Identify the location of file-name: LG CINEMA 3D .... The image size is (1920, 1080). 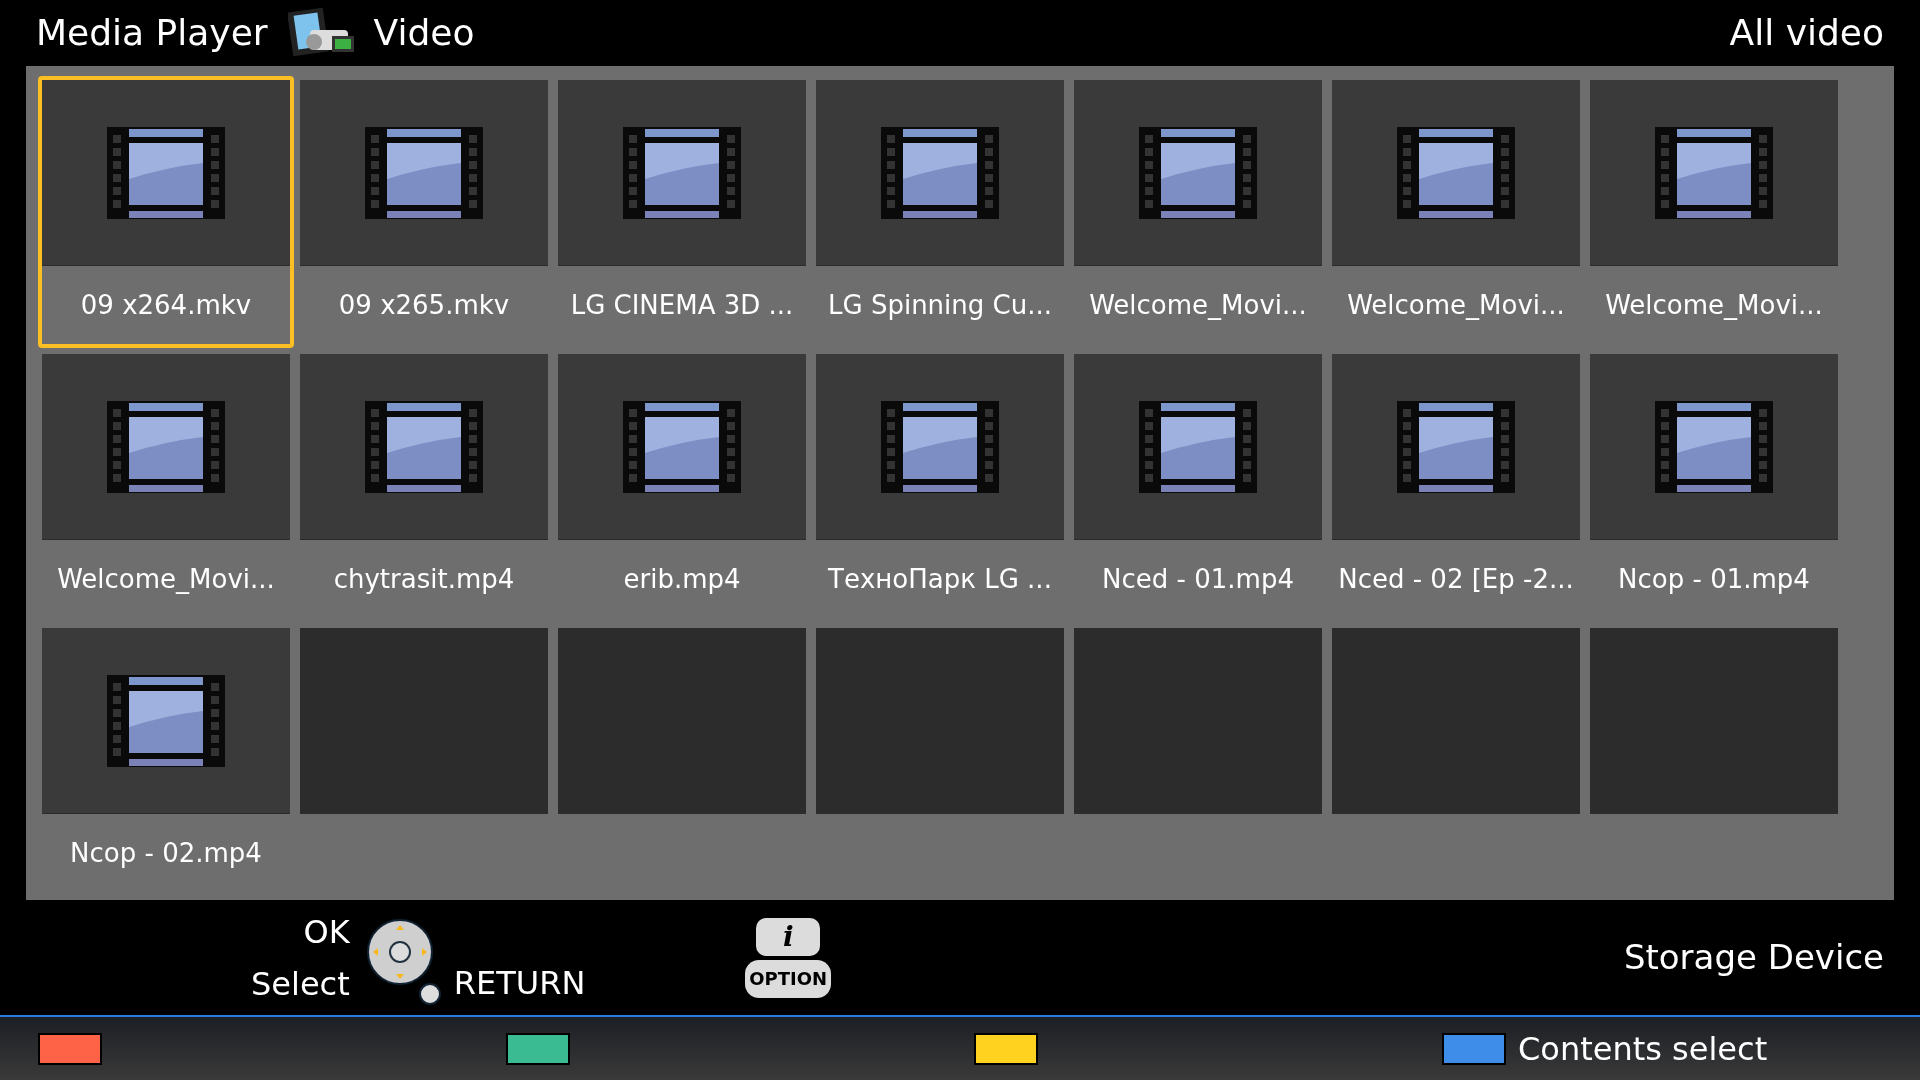
(682, 305).